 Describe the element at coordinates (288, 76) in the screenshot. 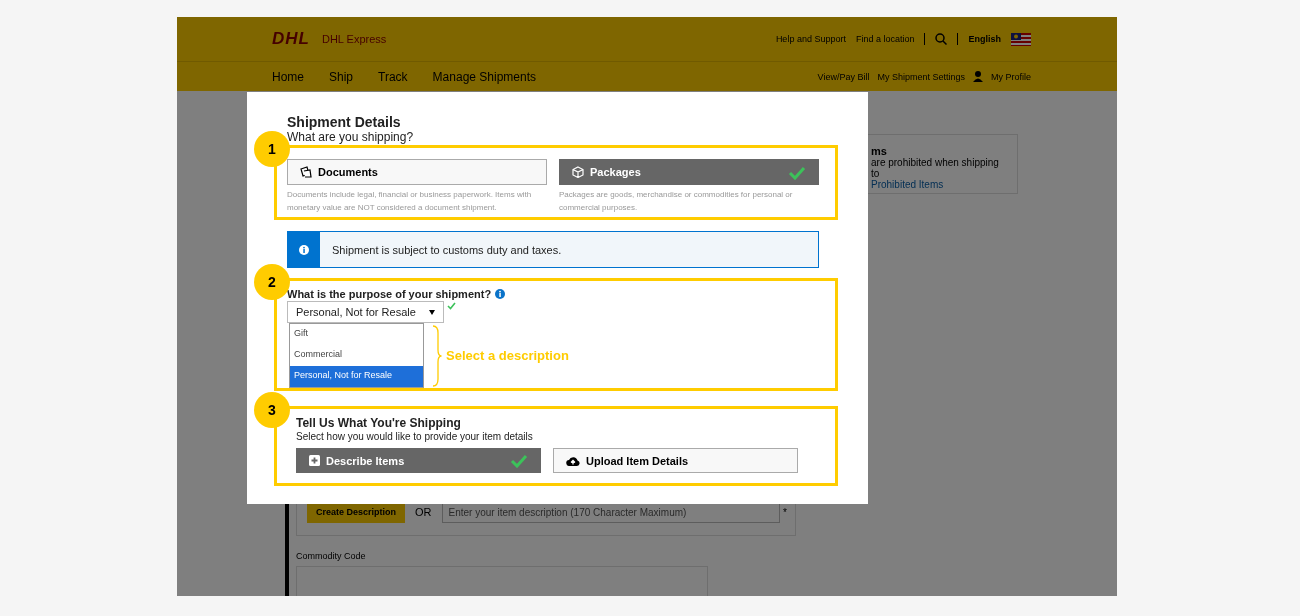

I see `nav-link: Home` at that location.